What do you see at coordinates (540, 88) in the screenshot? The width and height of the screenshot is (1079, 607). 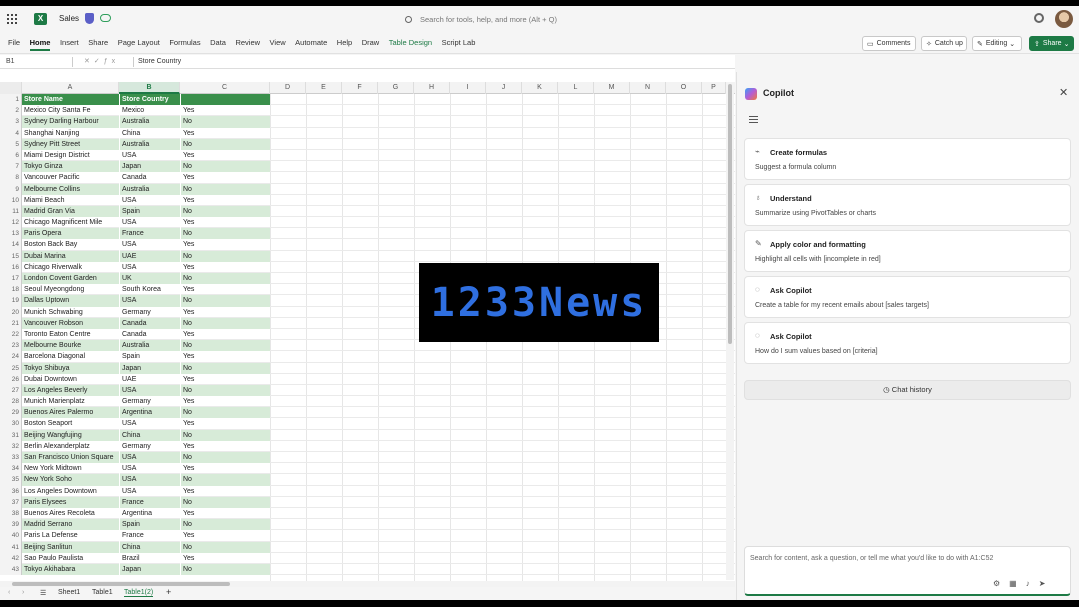 I see `column-header-k: K` at bounding box center [540, 88].